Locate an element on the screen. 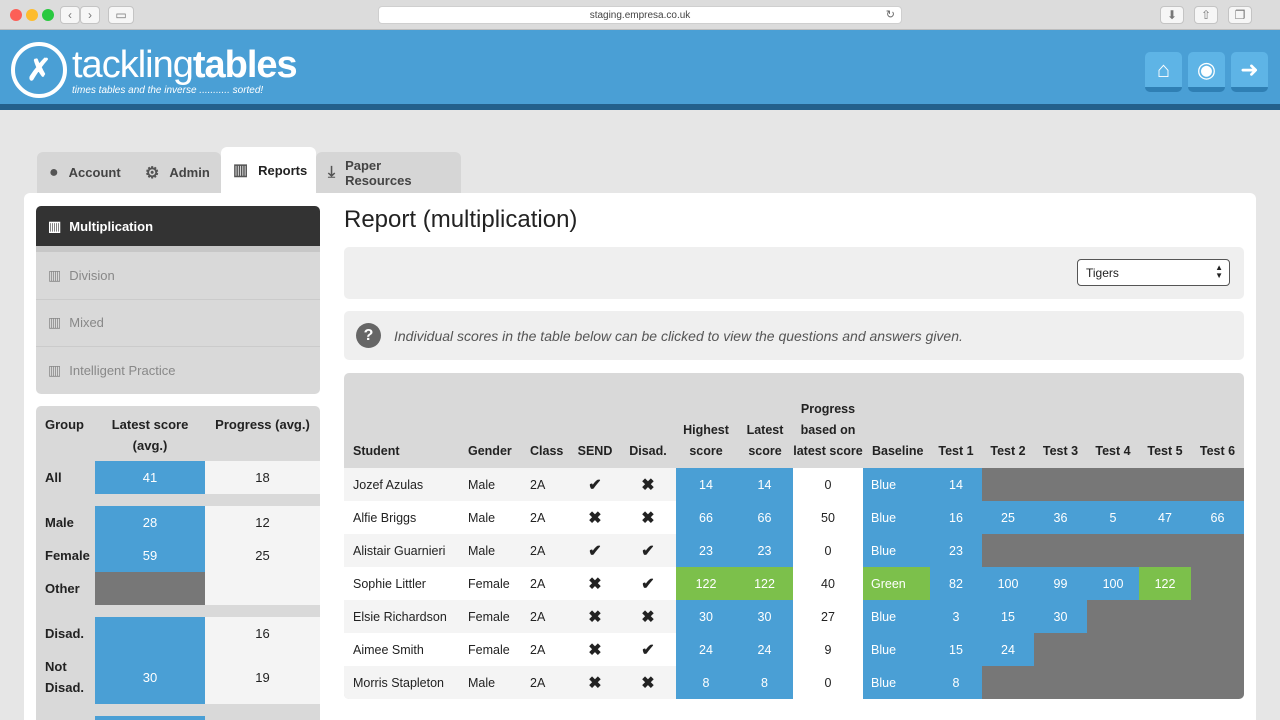 The image size is (1280, 720). nav-label: Multiplication is located at coordinates (111, 226).